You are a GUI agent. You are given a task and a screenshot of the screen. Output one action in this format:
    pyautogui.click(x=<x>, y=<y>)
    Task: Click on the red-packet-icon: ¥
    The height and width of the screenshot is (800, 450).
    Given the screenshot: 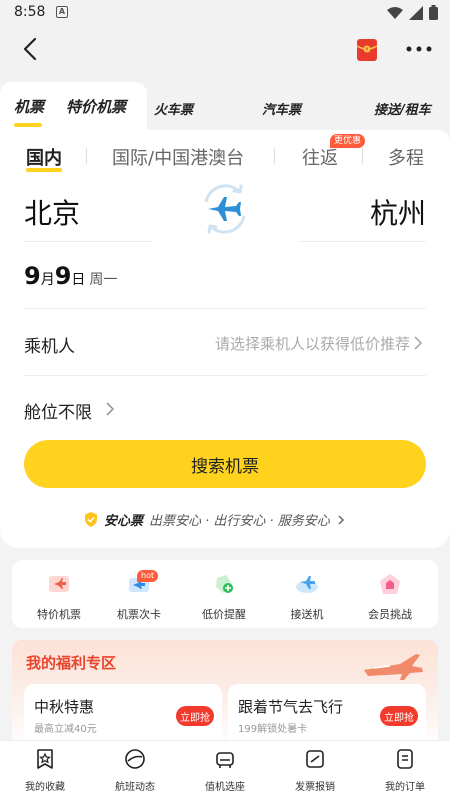 What is the action you would take?
    pyautogui.click(x=367, y=50)
    